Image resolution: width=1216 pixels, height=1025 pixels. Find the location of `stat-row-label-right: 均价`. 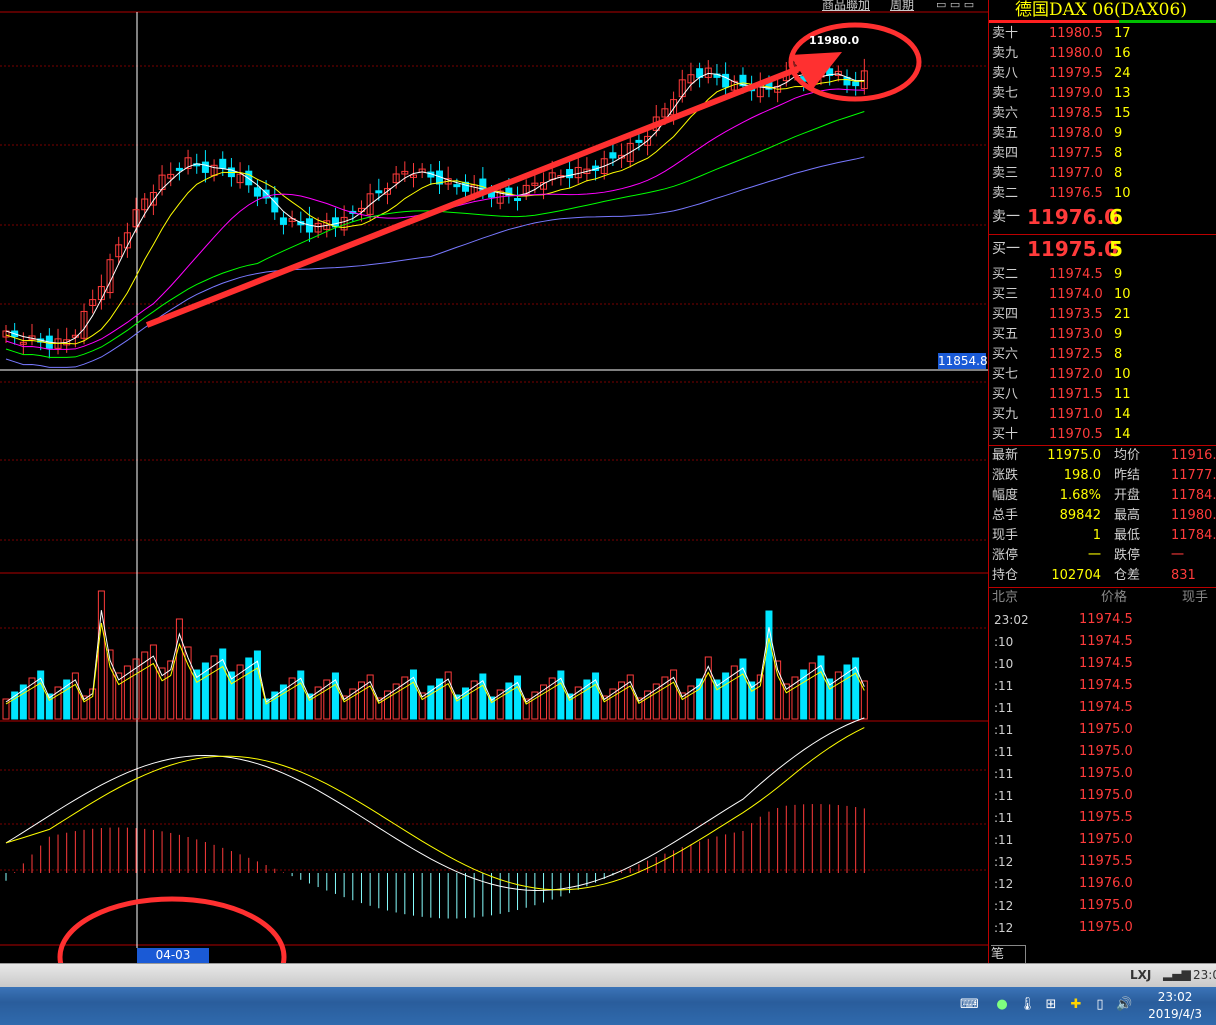

stat-row-label-right: 均价 is located at coordinates (1127, 455).